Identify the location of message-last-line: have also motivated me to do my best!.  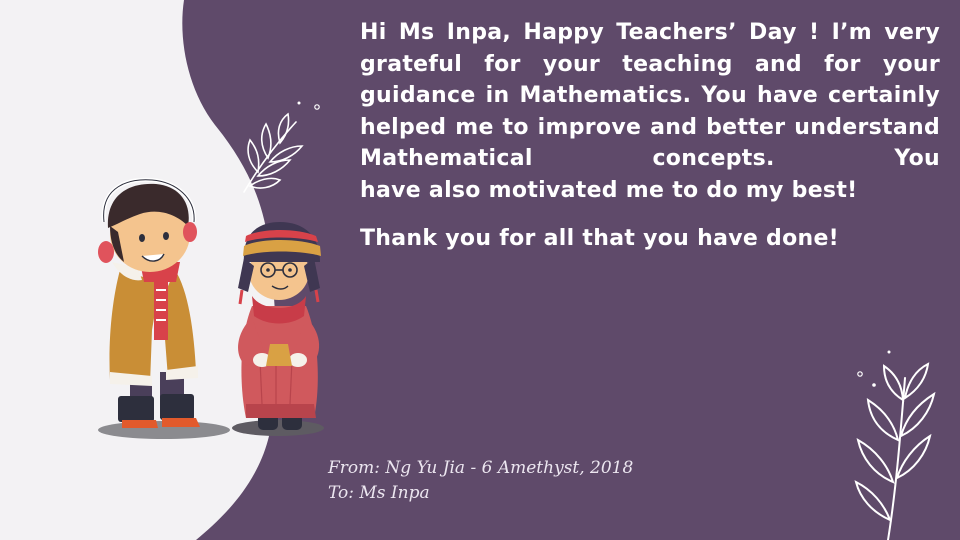
(609, 190).